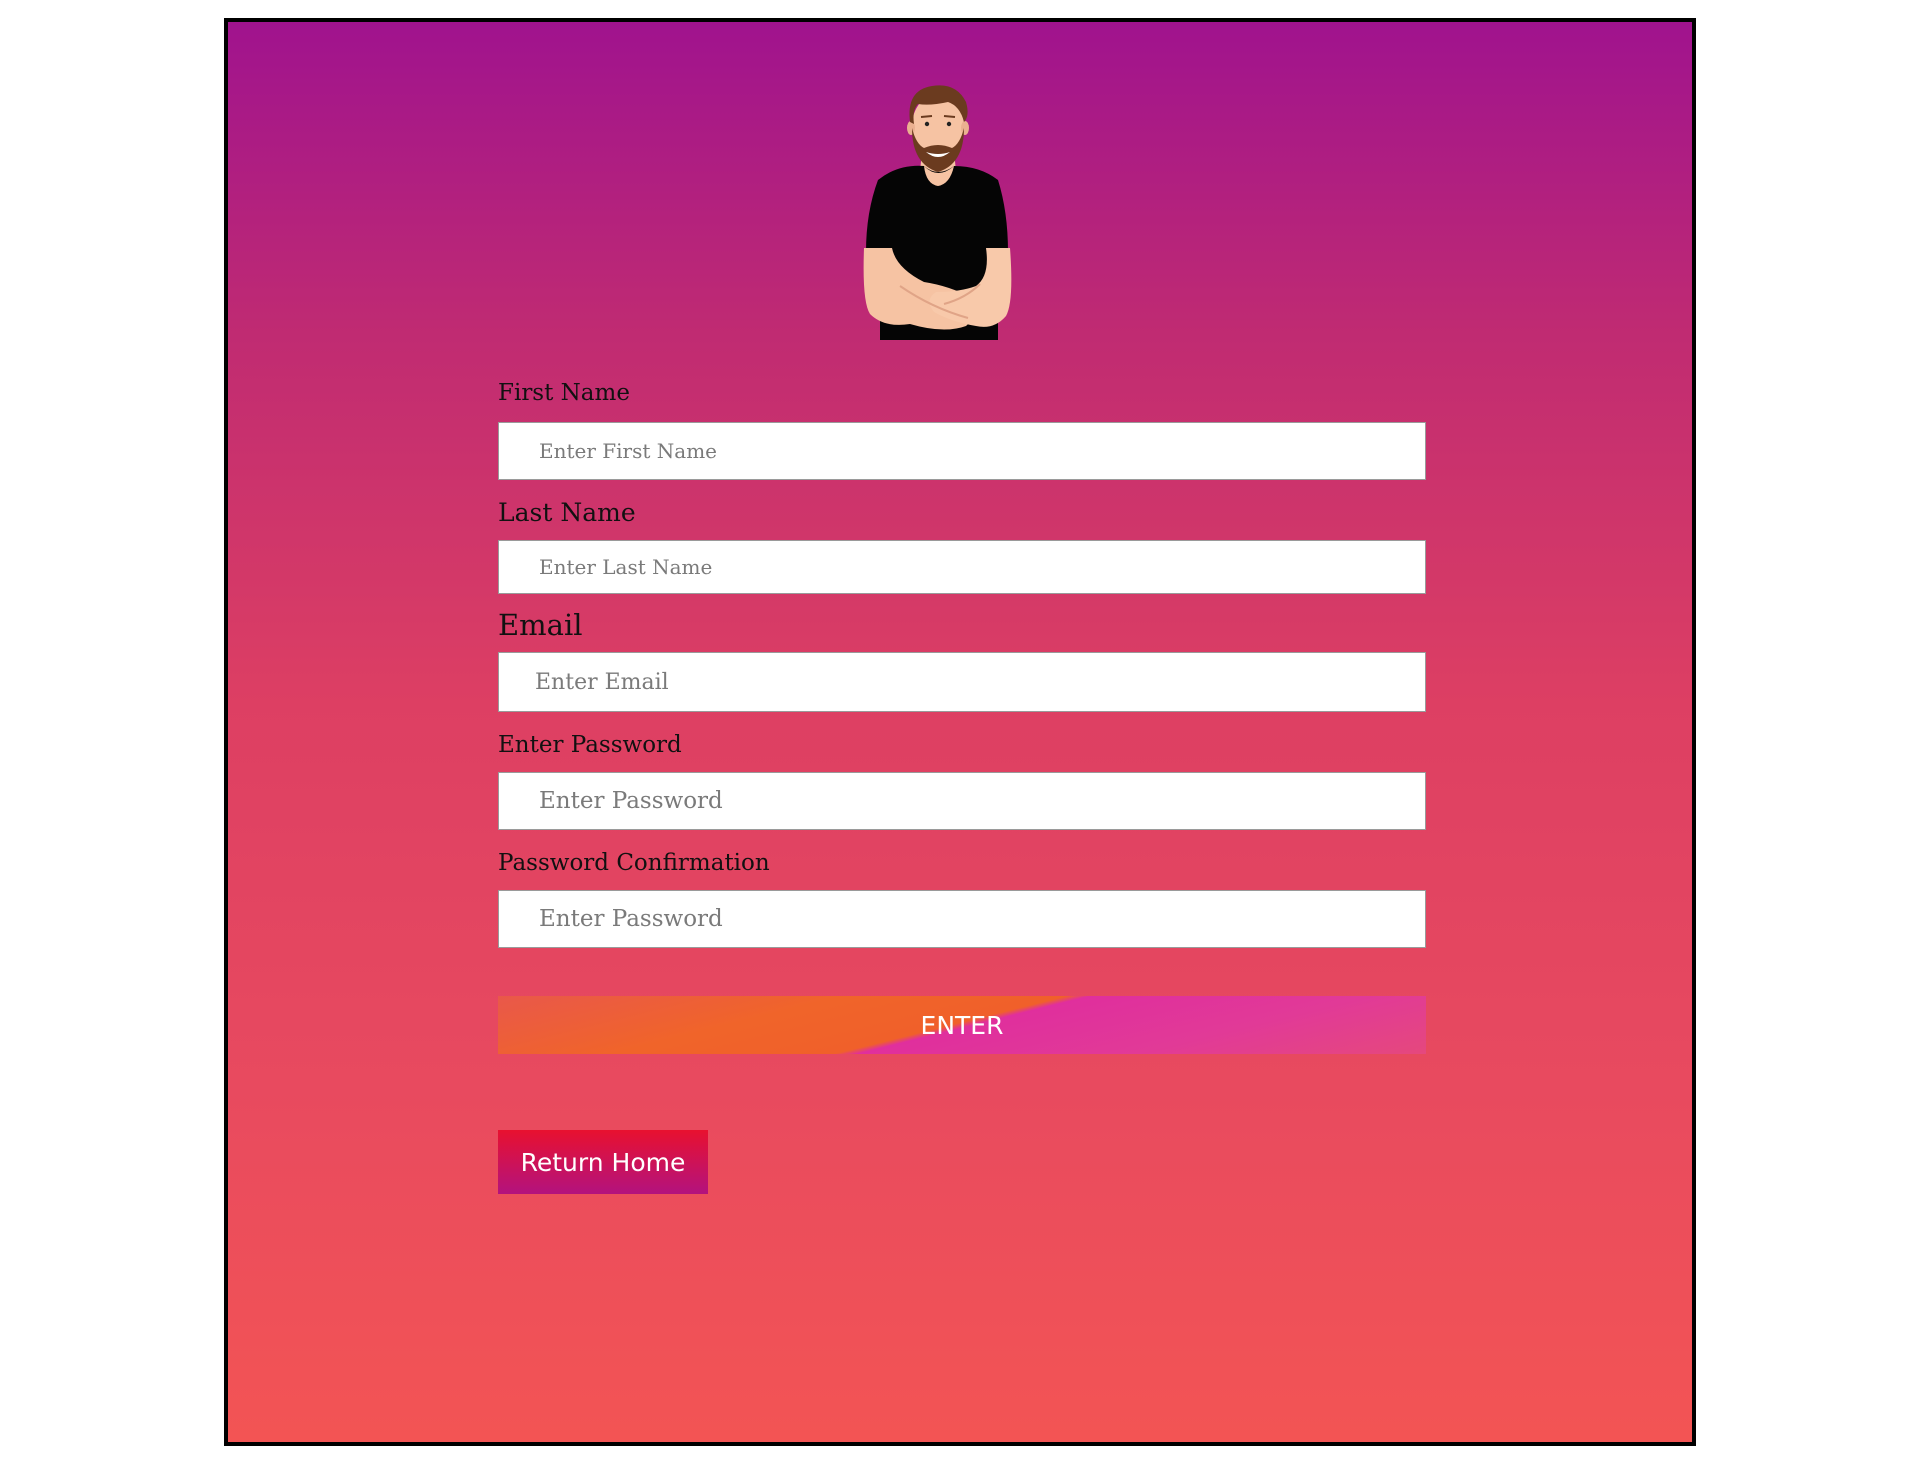  Describe the element at coordinates (634, 863) in the screenshot. I see `password-confirmation-label: Password Confirmation` at that location.